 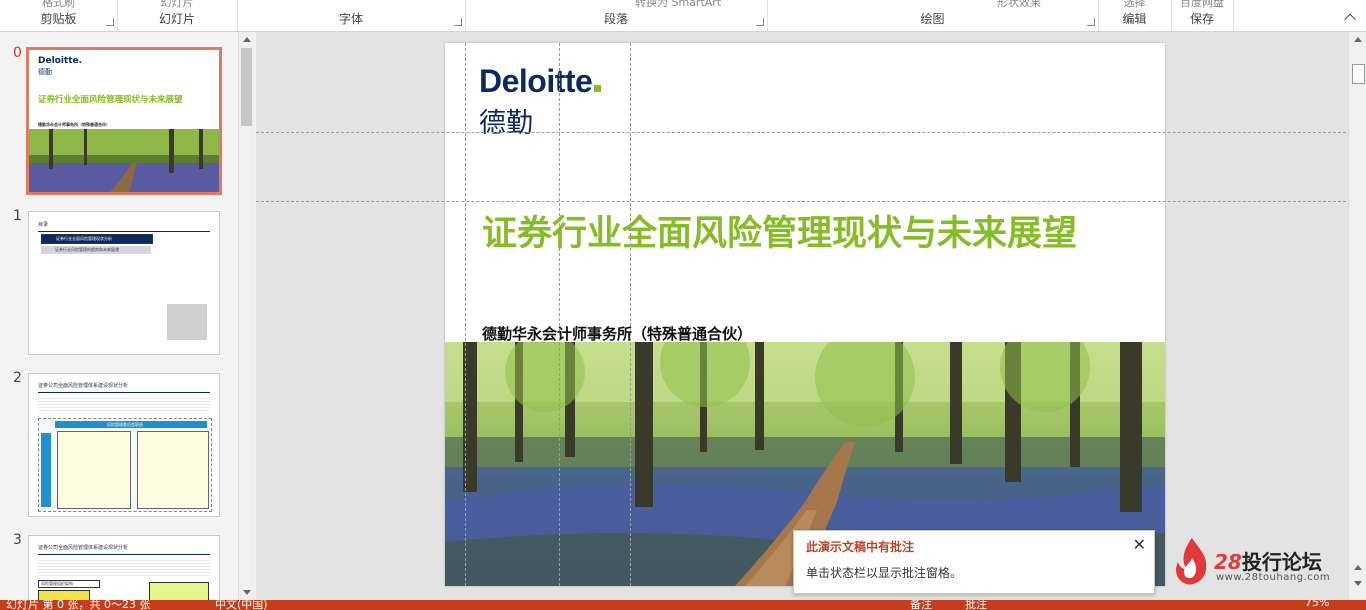 What do you see at coordinates (921, 605) in the screenshot?
I see `notes-button: 备注` at bounding box center [921, 605].